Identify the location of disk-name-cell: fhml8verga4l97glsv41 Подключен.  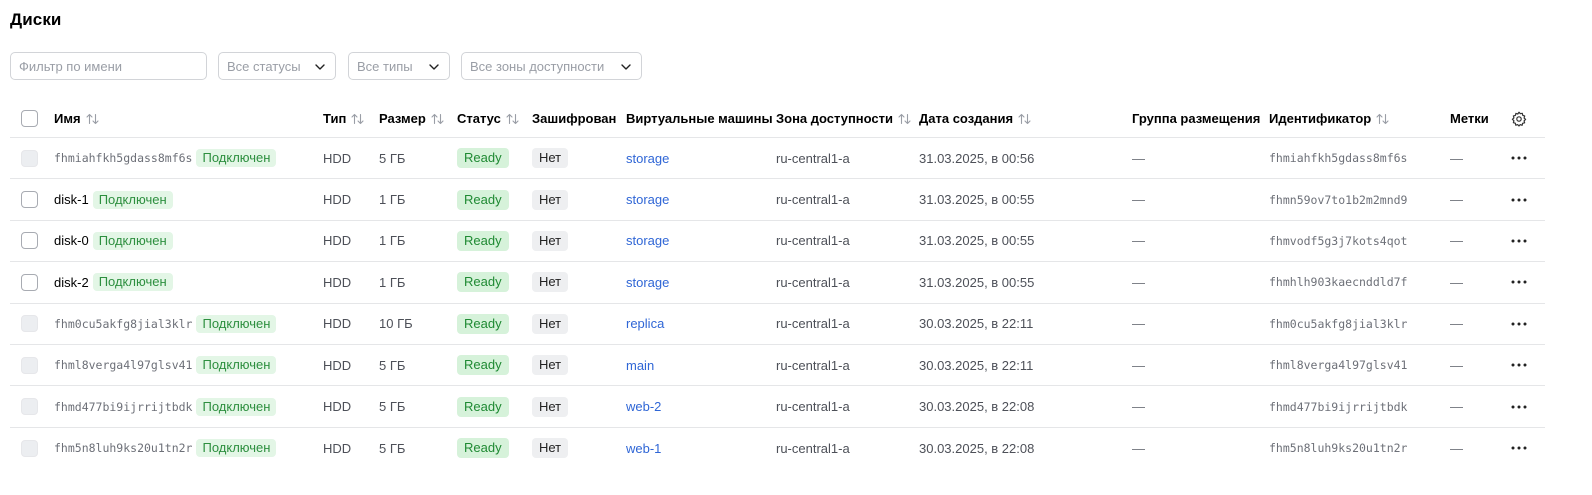
(165, 365).